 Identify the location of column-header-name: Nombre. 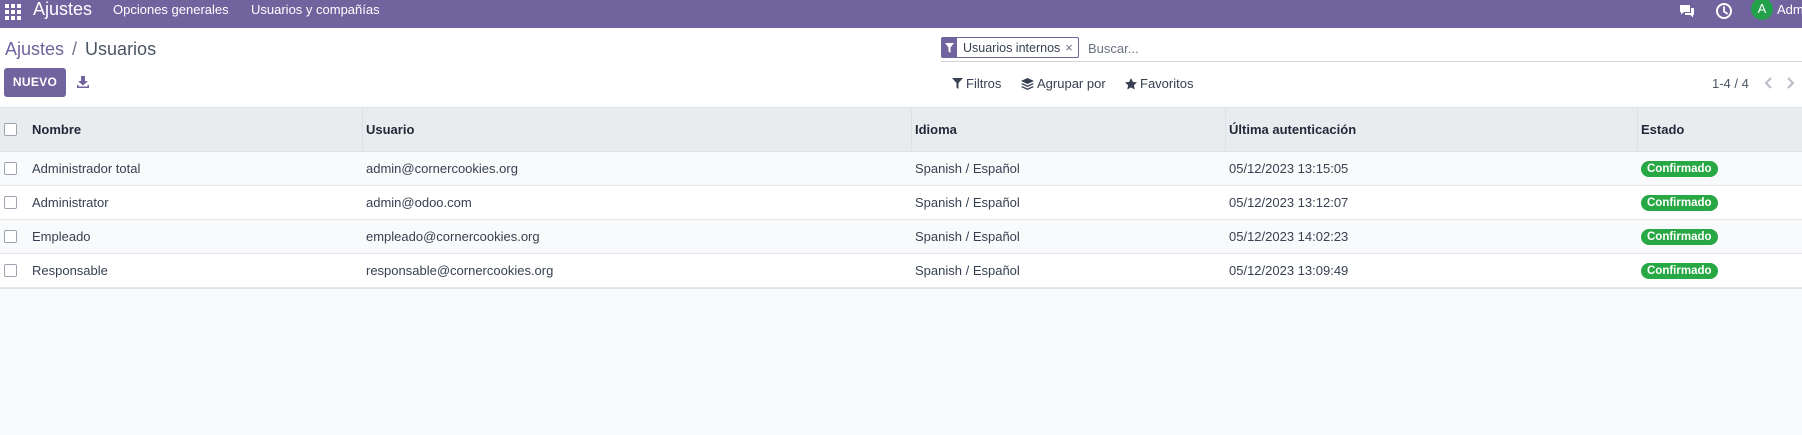
(56, 129).